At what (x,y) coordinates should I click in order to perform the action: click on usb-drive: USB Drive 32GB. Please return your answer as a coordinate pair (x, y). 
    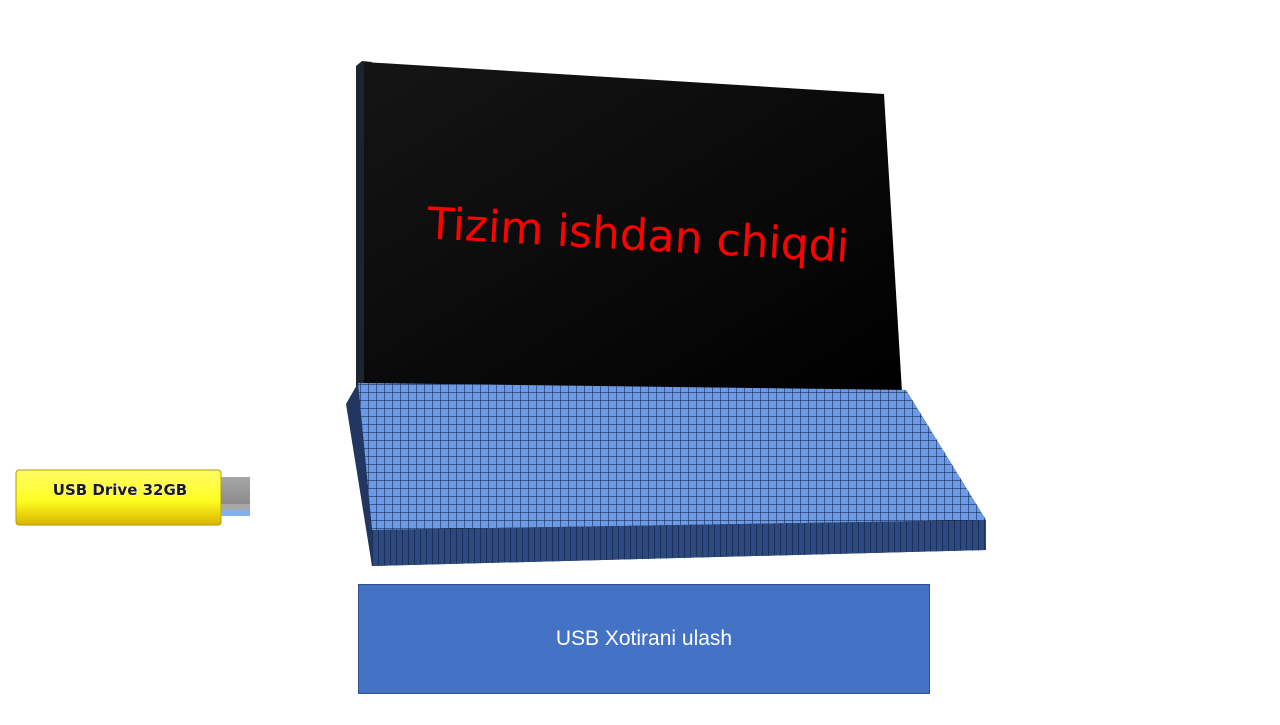
    Looking at the image, I should click on (132, 497).